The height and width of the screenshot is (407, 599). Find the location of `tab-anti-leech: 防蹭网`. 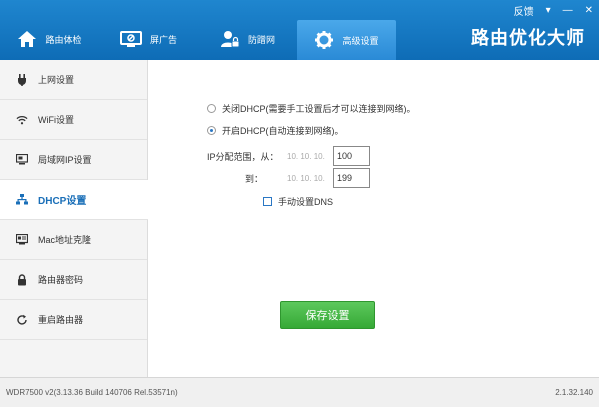

tab-anti-leech: 防蹭网 is located at coordinates (247, 39).